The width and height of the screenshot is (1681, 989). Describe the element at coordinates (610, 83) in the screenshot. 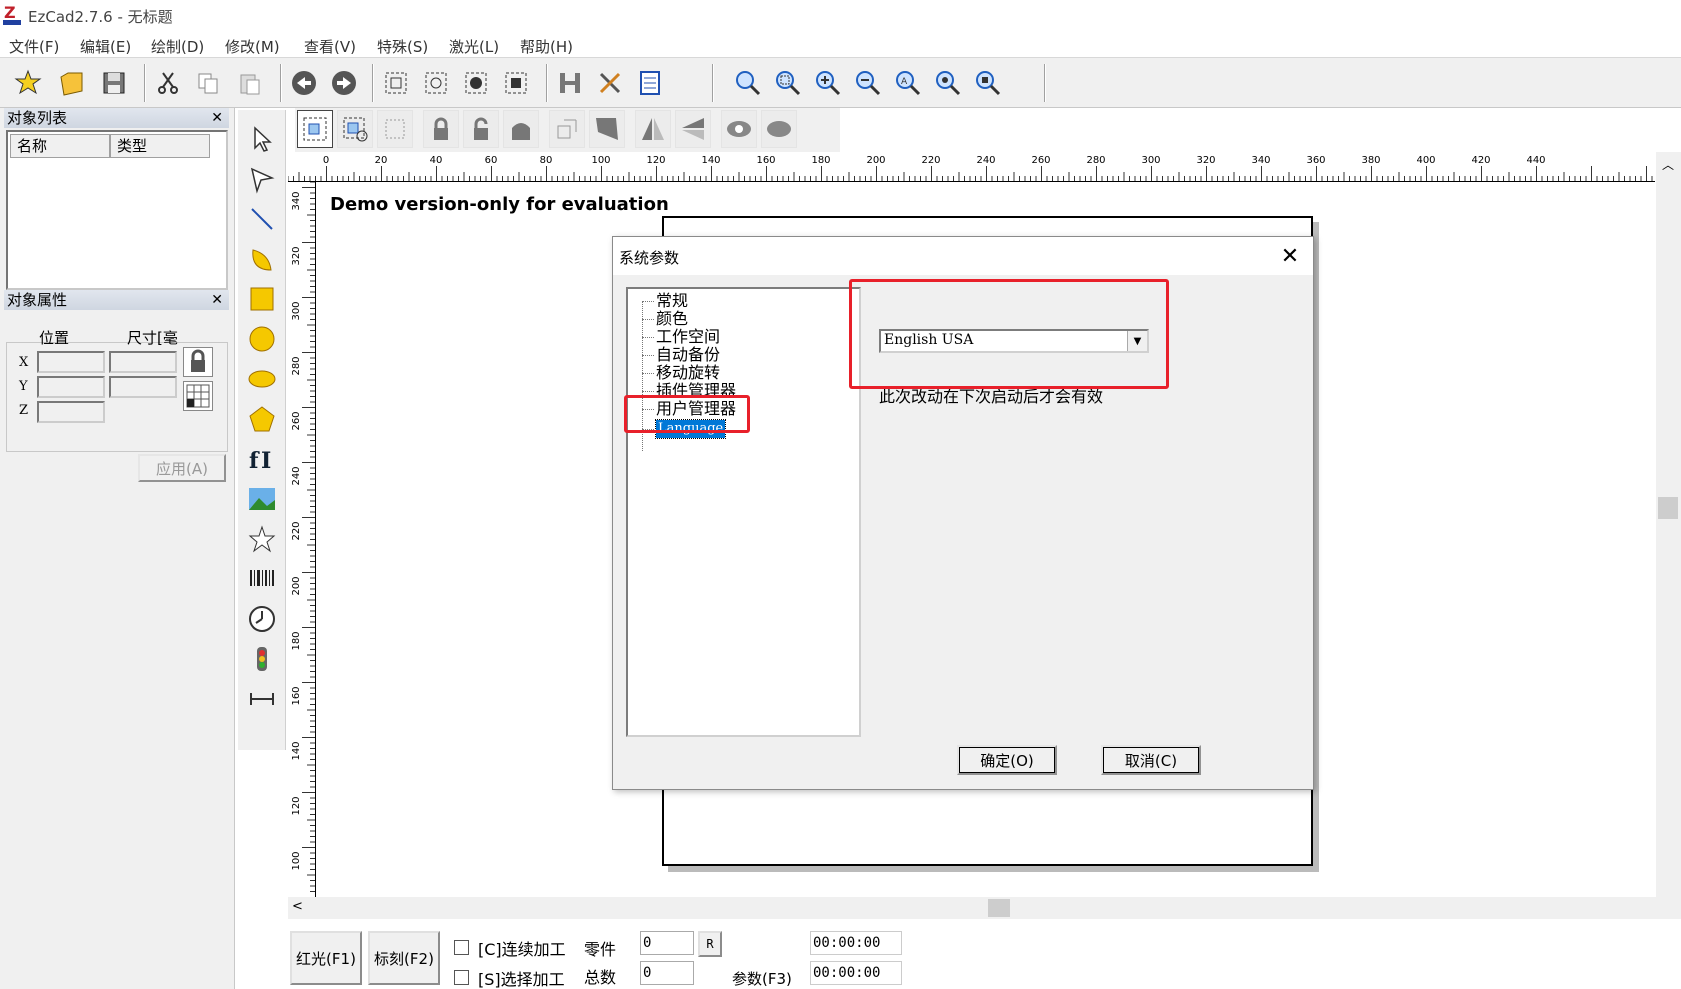

I see `tools-icon` at that location.